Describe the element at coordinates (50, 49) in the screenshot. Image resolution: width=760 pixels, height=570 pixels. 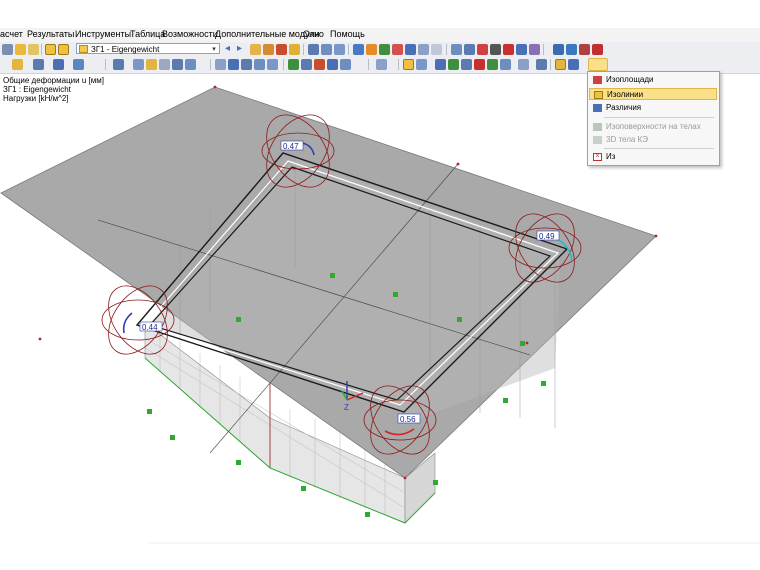
I see `results-on-icon` at that location.